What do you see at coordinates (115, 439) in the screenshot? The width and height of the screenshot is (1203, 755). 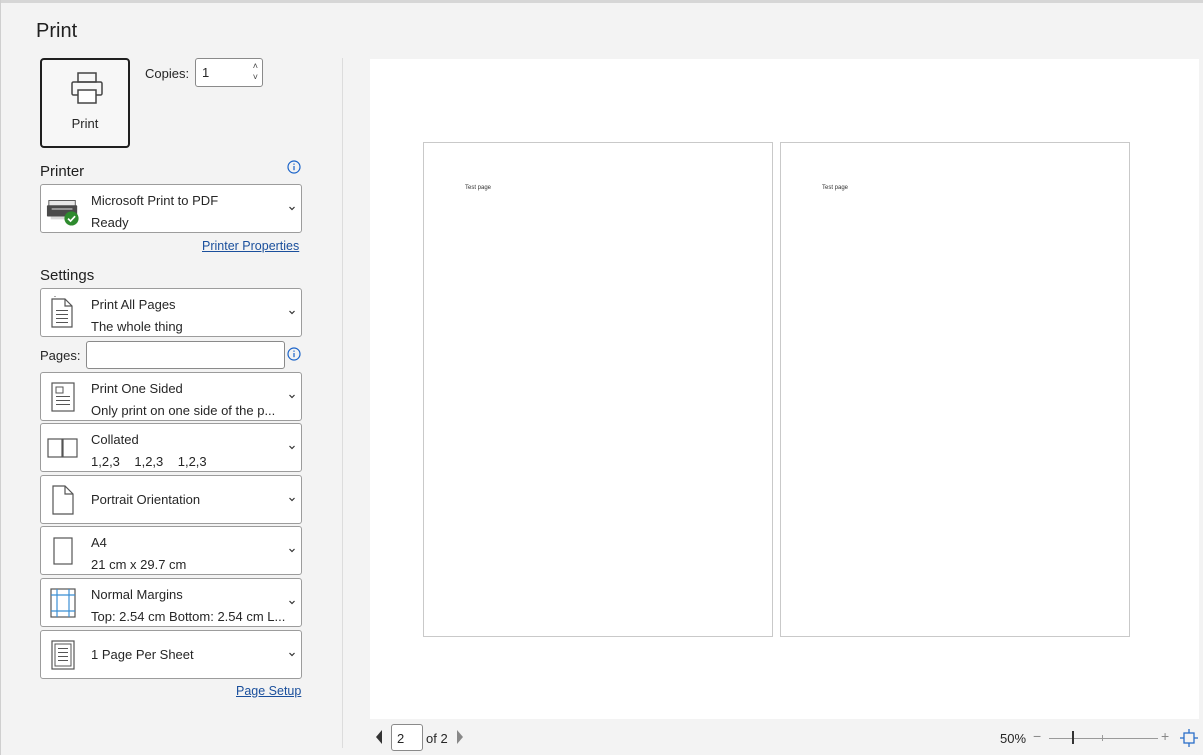 I see `collation-title: Collated` at bounding box center [115, 439].